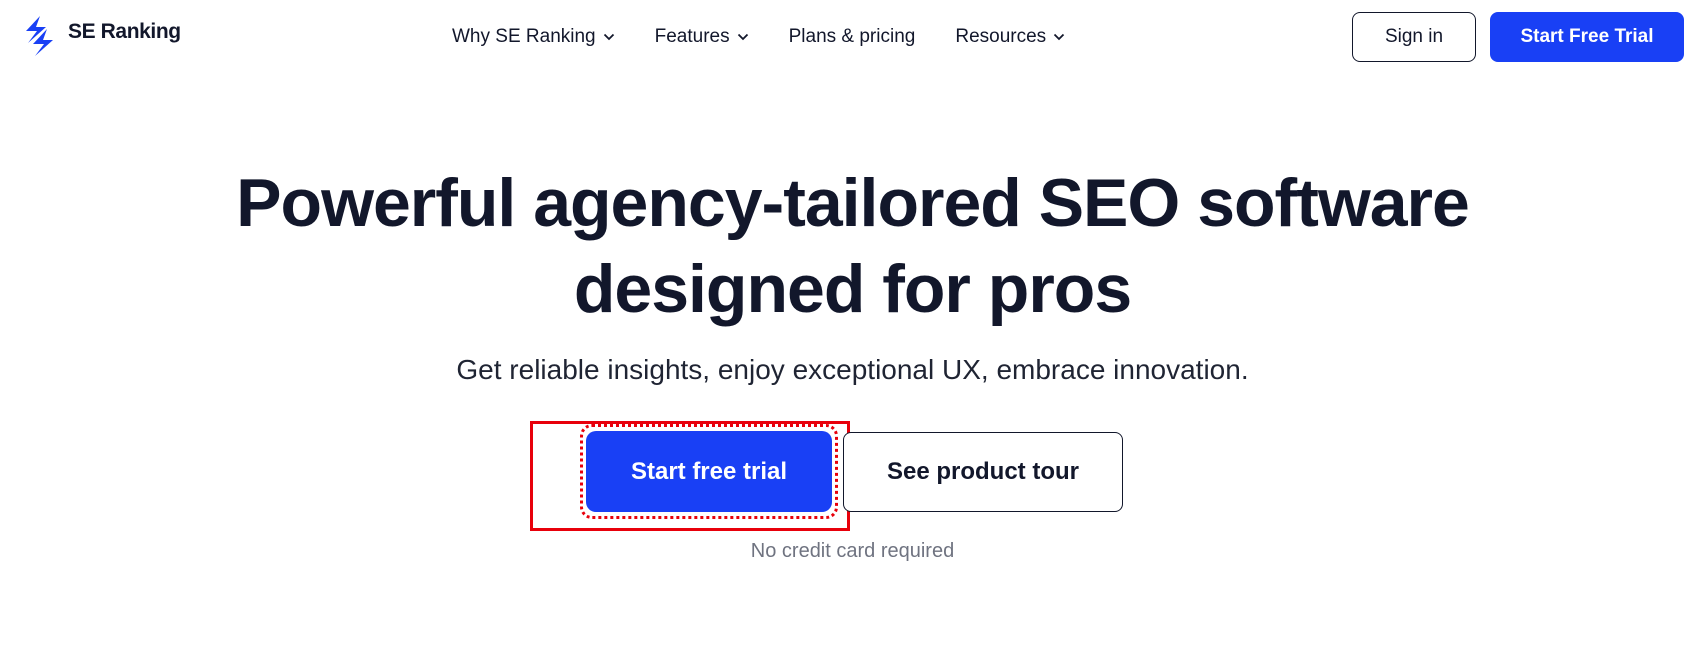 This screenshot has width=1705, height=648. What do you see at coordinates (39, 36) in the screenshot?
I see `lightning-bolt-icon` at bounding box center [39, 36].